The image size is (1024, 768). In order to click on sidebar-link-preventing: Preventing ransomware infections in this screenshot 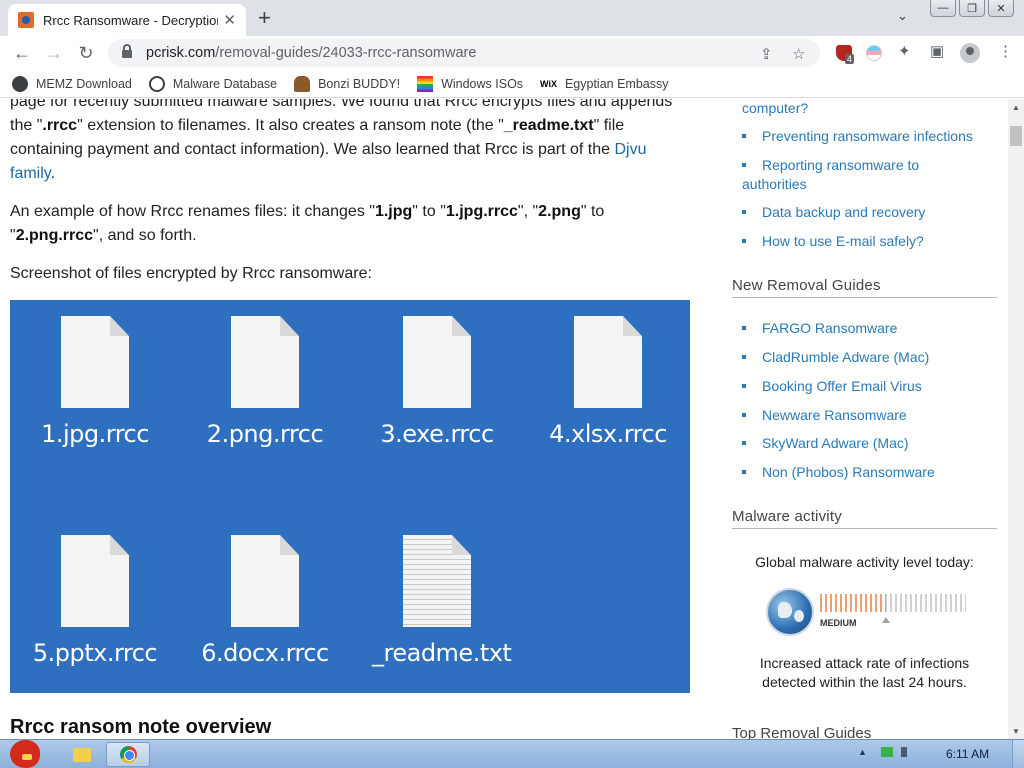, I will do `click(867, 136)`.